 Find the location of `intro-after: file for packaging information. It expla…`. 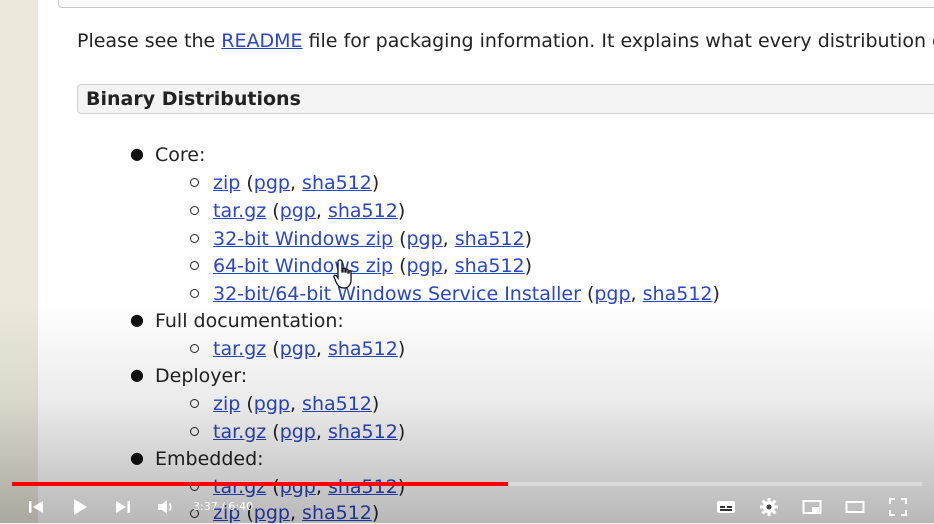

intro-after: file for packaging information. It expla… is located at coordinates (618, 41).